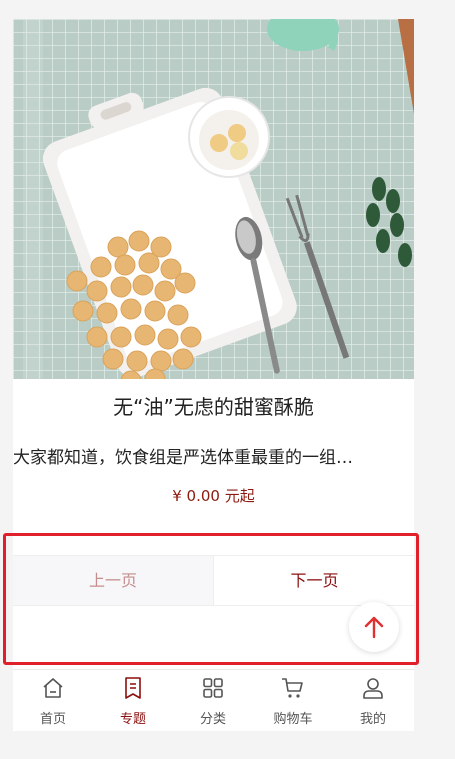  Describe the element at coordinates (372, 719) in the screenshot. I see `tab-label: 我的` at that location.